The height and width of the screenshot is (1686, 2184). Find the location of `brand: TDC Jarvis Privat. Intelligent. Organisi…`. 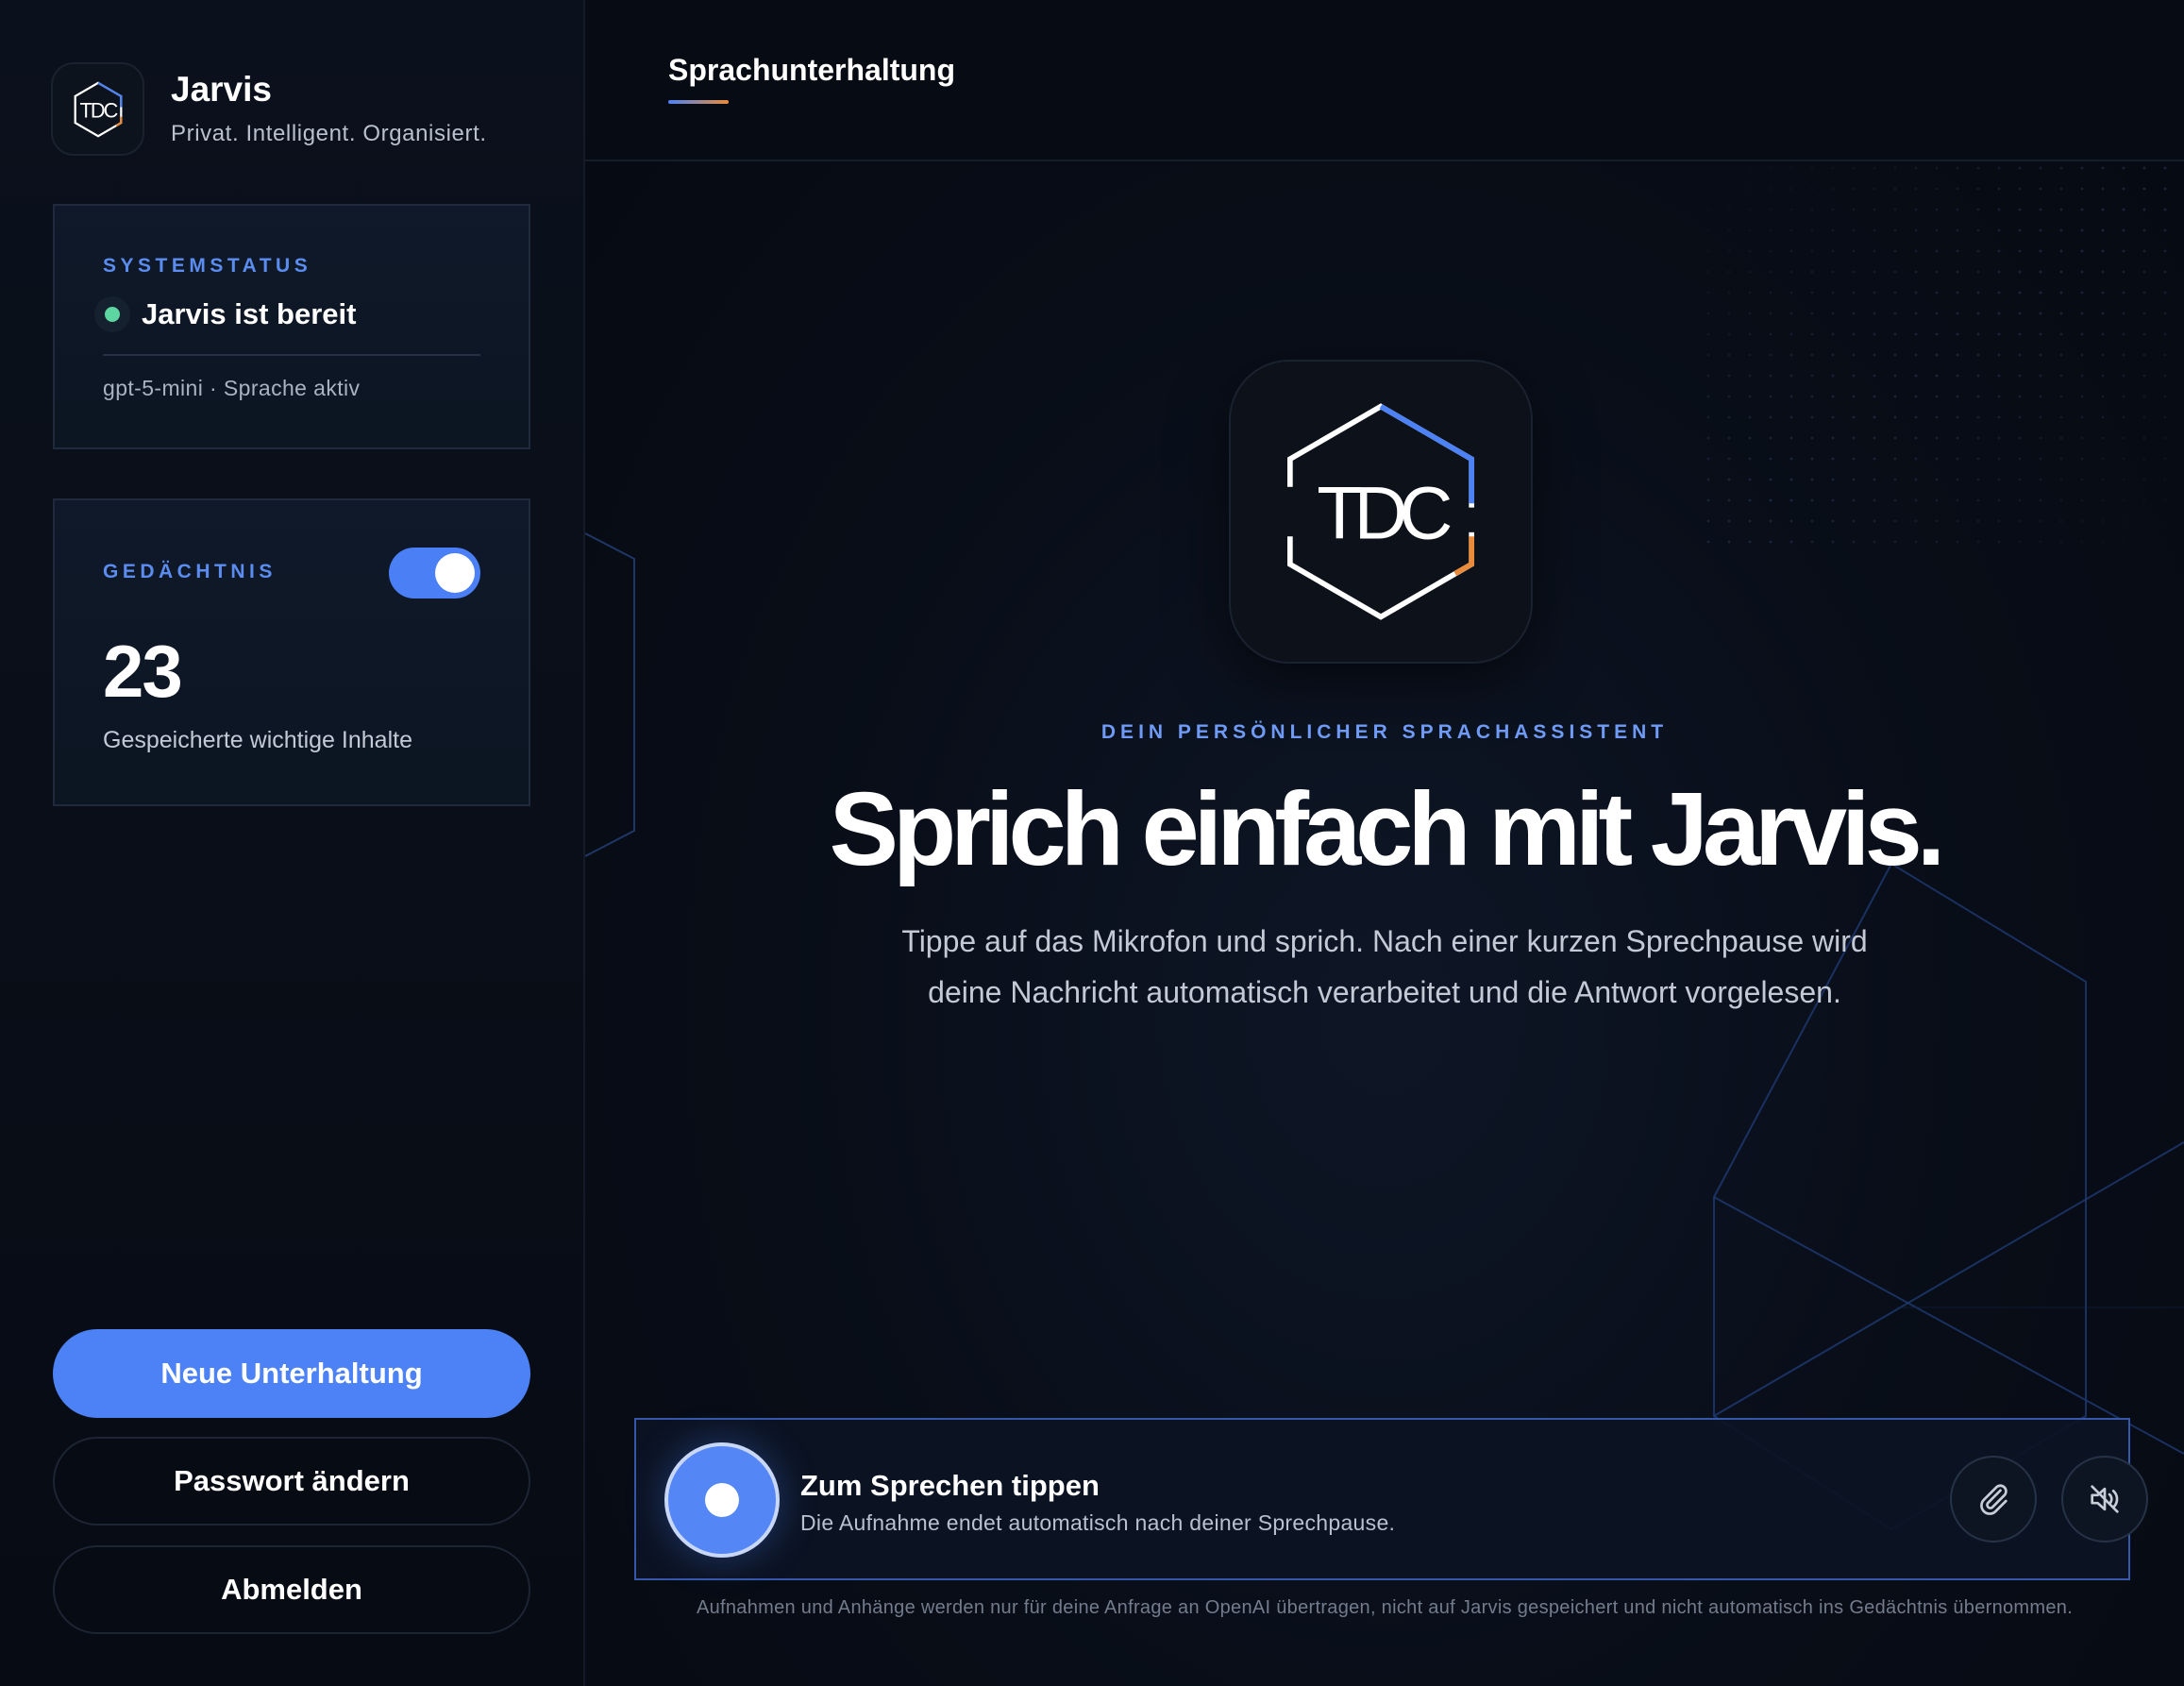

brand: TDC Jarvis Privat. Intelligent. Organisi… is located at coordinates (269, 109).